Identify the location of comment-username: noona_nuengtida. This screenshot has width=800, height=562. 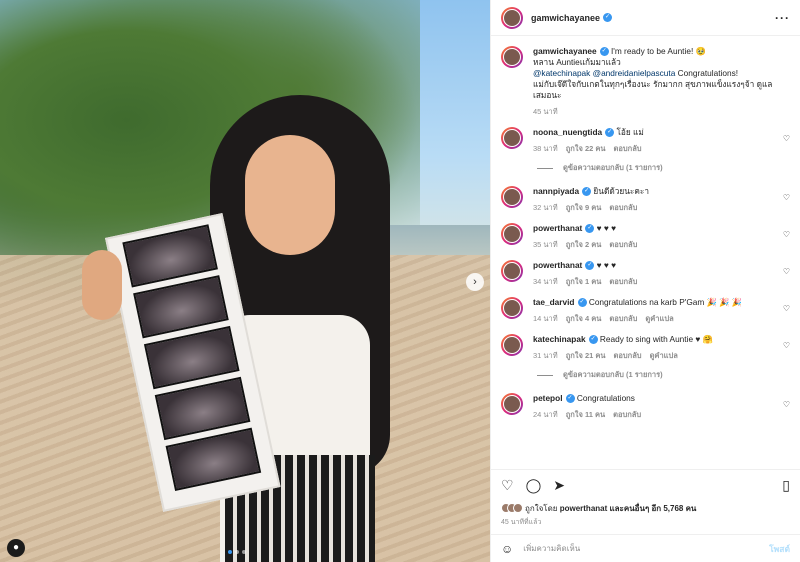
(567, 132).